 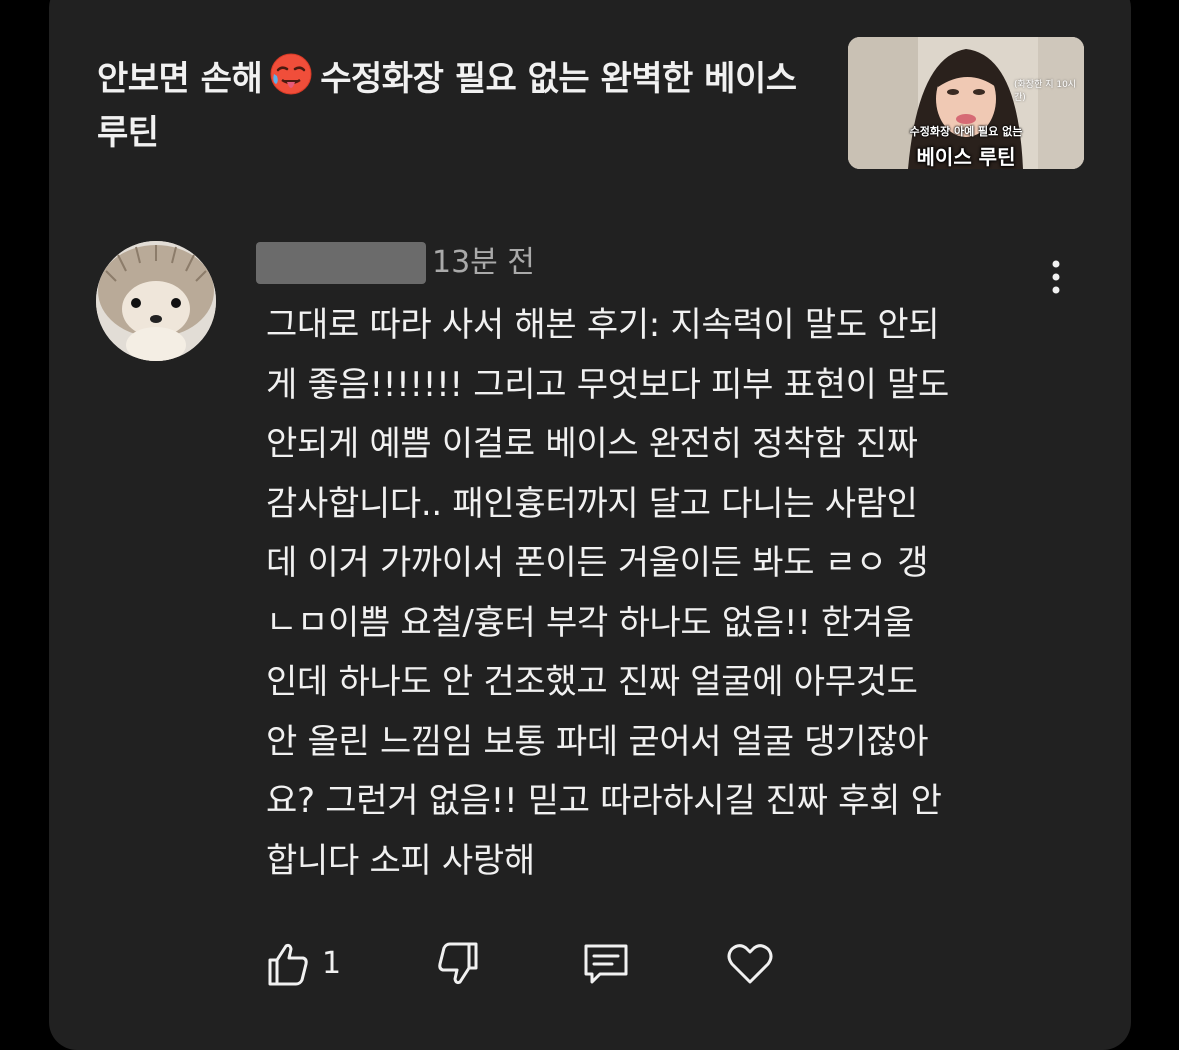 What do you see at coordinates (341, 263) in the screenshot?
I see `author-name-redacted` at bounding box center [341, 263].